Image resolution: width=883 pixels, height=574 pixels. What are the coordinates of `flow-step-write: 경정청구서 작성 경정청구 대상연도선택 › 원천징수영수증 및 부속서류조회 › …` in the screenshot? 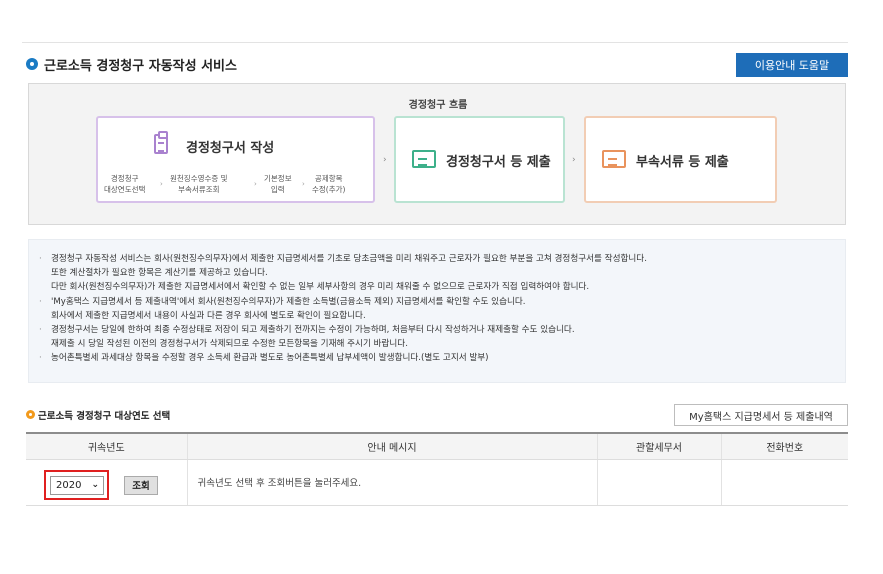 It's located at (235, 159).